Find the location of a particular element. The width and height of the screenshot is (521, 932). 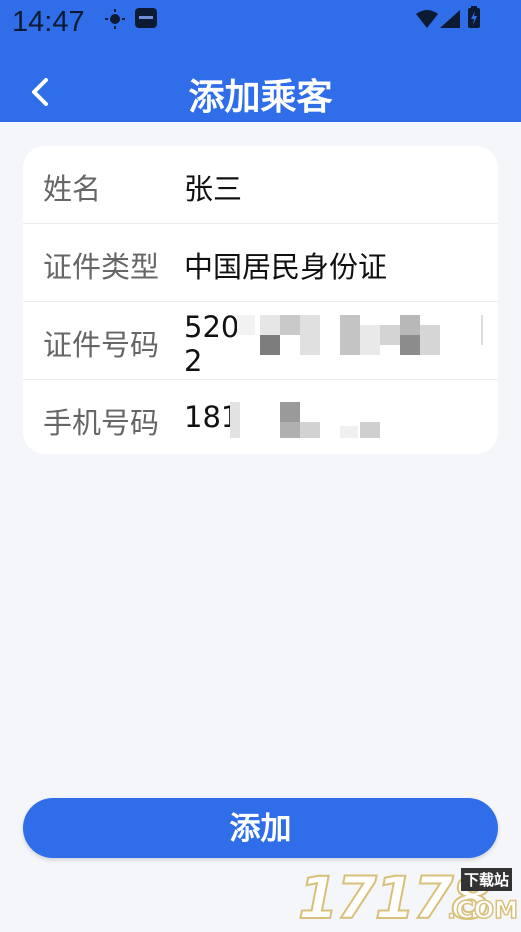

watermark-tag: 下载站 is located at coordinates (486, 879).